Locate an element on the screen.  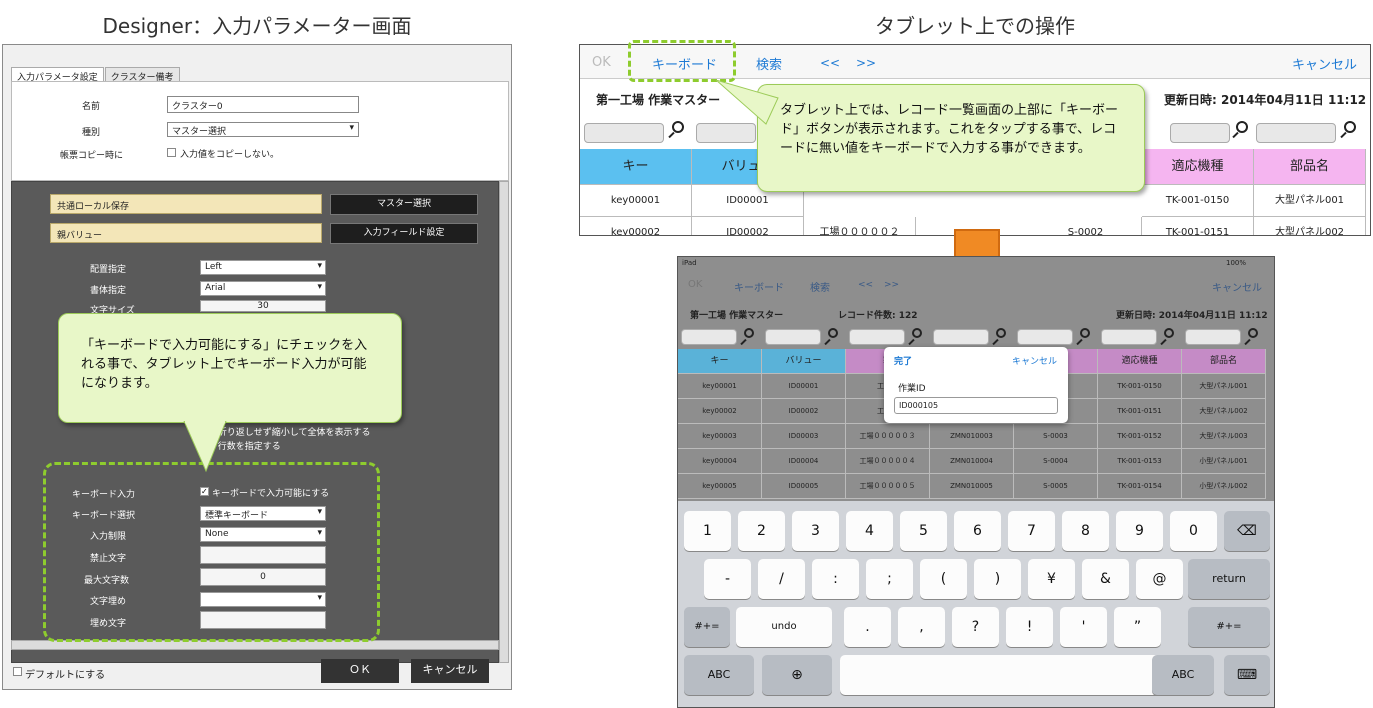
table-cell: key00002 is located at coordinates (636, 226).